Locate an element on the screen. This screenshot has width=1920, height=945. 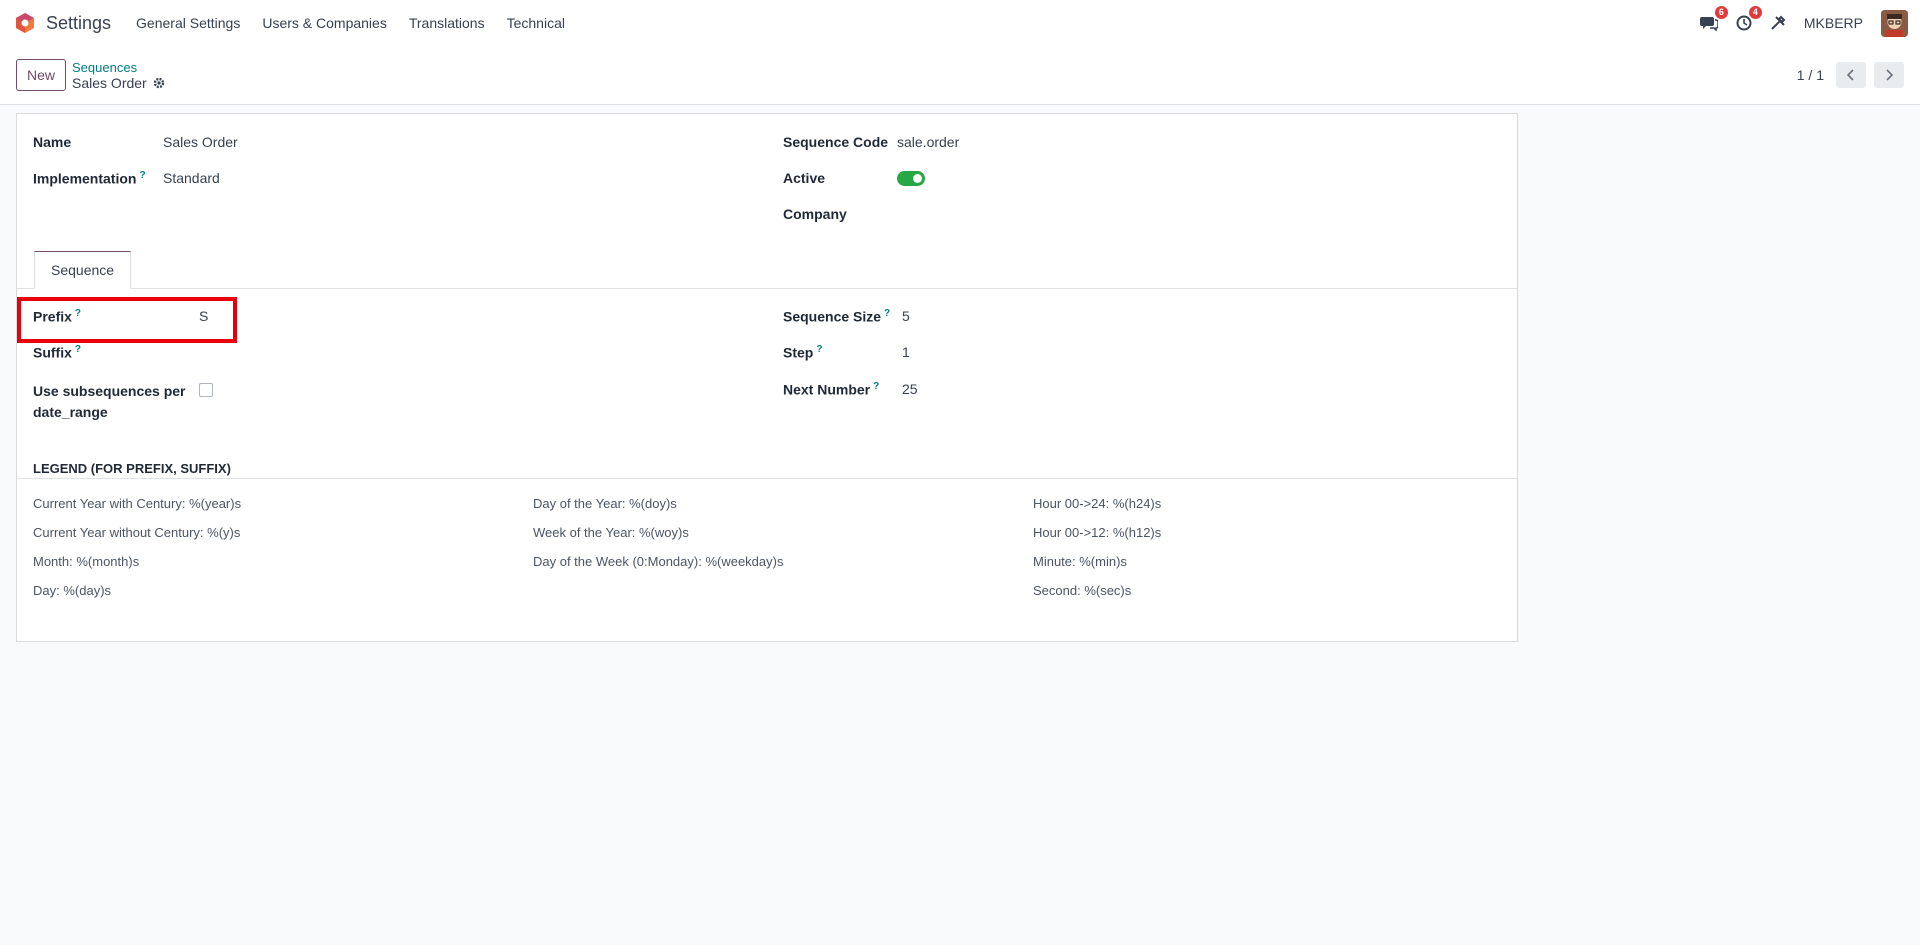
sequence-size-label: Sequence Size? is located at coordinates (842, 316).